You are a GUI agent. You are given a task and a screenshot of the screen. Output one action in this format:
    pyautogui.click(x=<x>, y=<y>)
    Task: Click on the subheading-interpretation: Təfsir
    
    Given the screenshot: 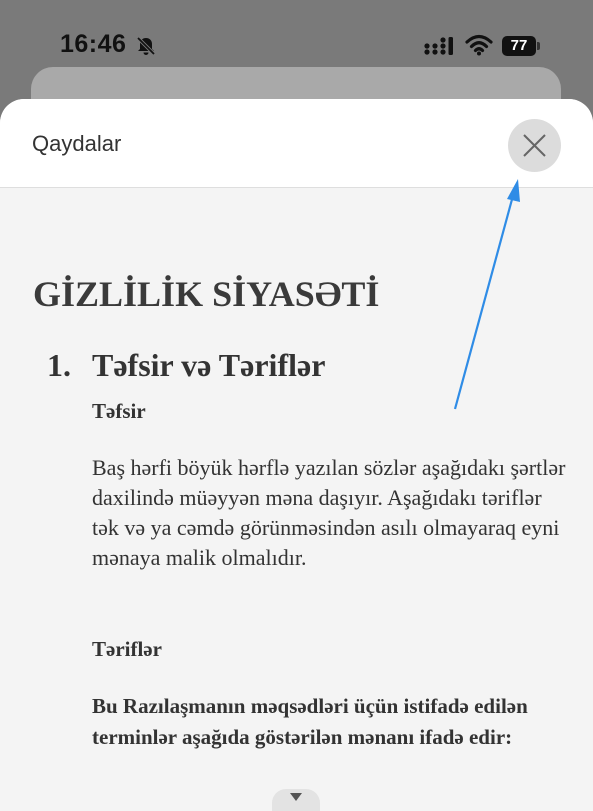 What is the action you would take?
    pyautogui.click(x=119, y=411)
    